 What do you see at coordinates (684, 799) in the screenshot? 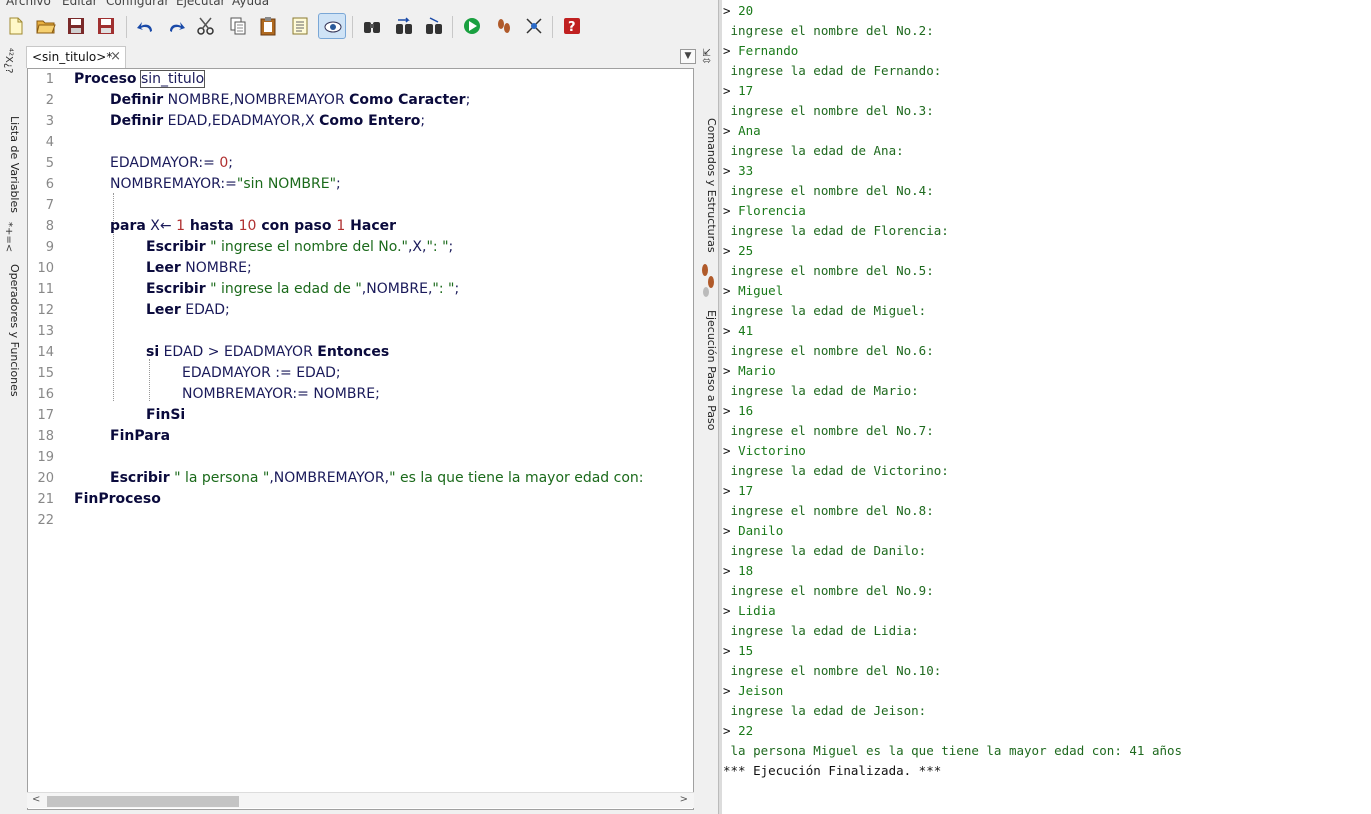
I see `scroll-right-icon: >` at bounding box center [684, 799].